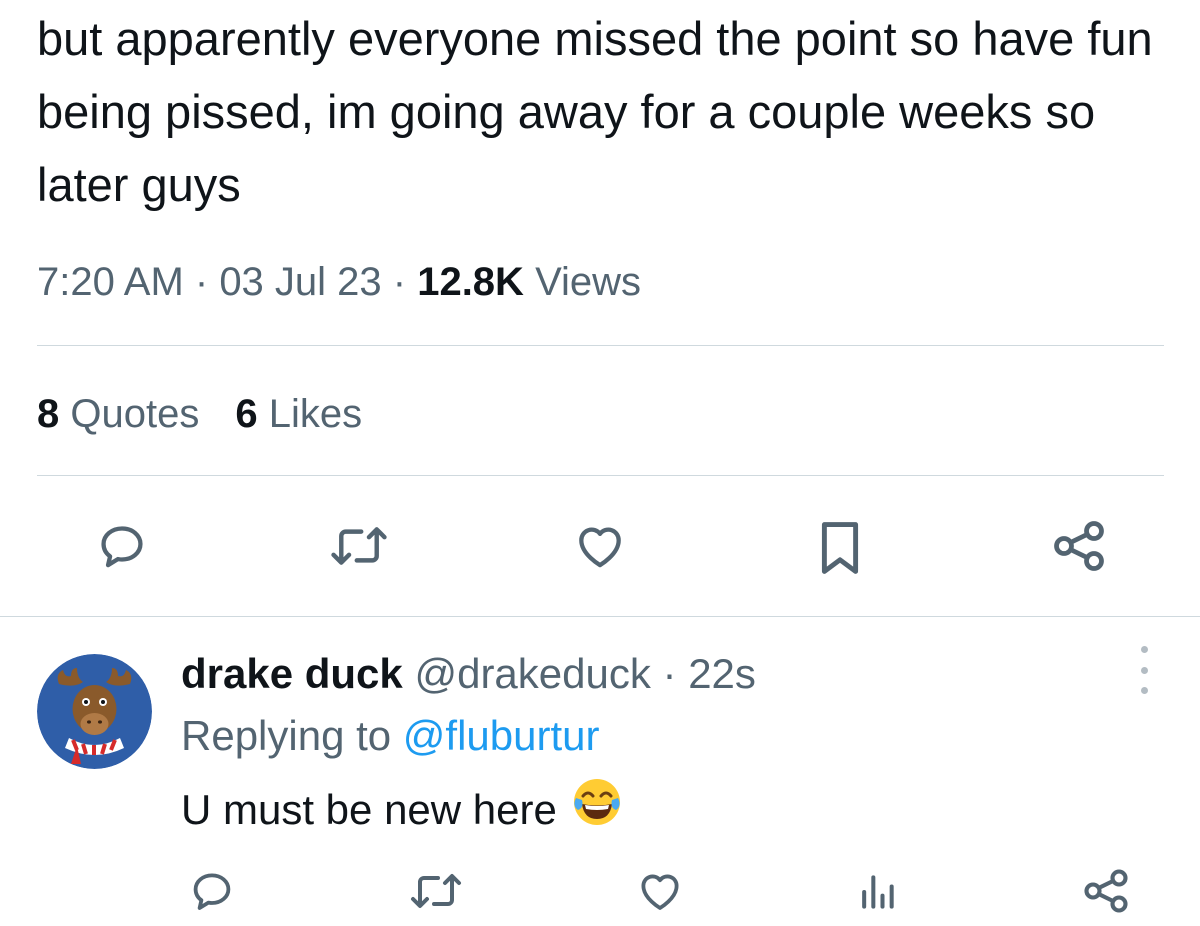 The image size is (1200, 926). Describe the element at coordinates (582, 282) in the screenshot. I see `views-label: Views` at that location.